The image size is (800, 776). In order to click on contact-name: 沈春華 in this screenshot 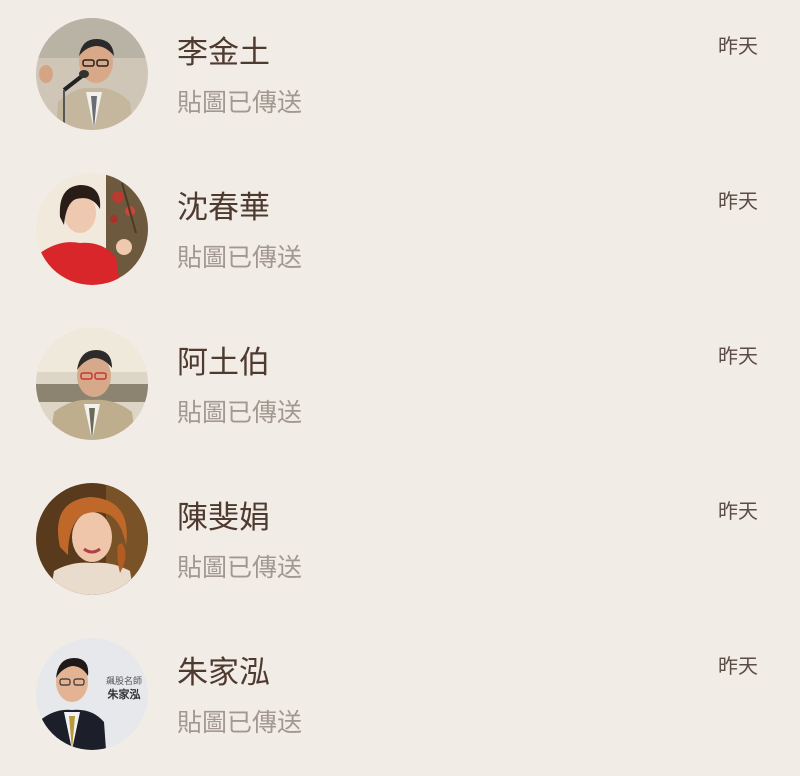, I will do `click(223, 208)`.